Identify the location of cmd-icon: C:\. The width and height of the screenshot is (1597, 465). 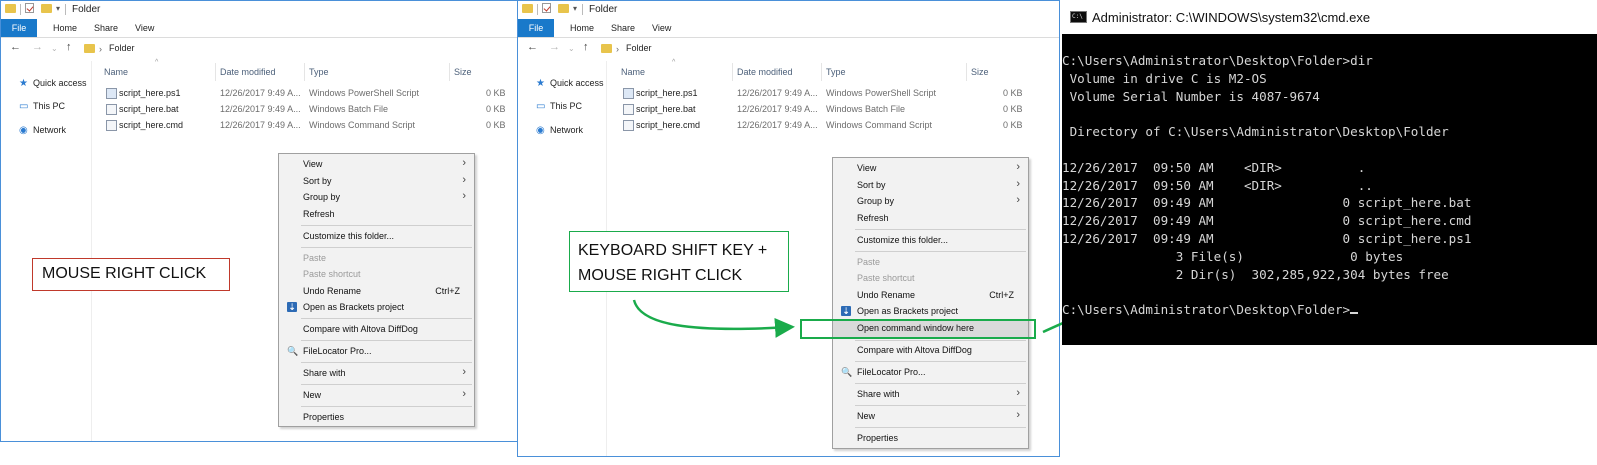
(1078, 17).